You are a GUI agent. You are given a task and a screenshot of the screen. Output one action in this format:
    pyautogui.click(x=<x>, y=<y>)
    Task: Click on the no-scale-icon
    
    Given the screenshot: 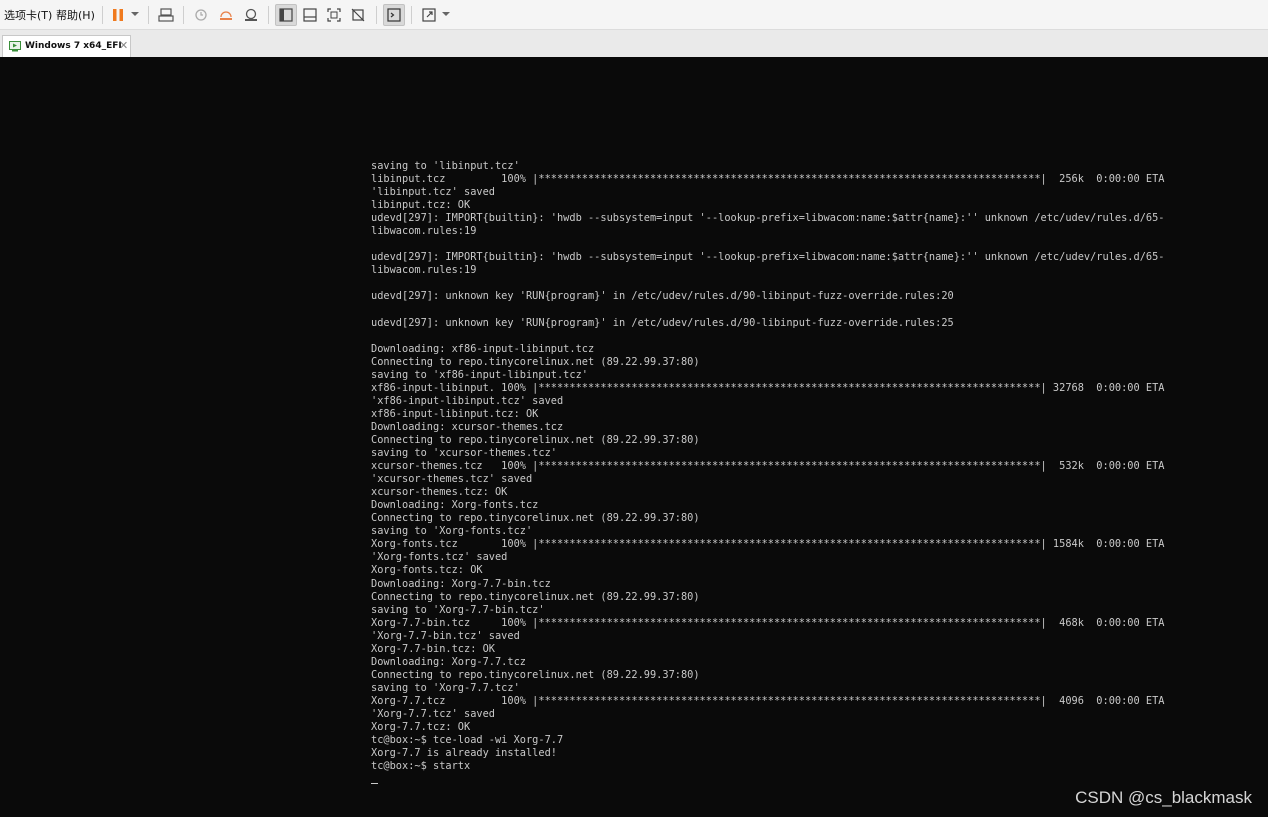 What is the action you would take?
    pyautogui.click(x=358, y=15)
    